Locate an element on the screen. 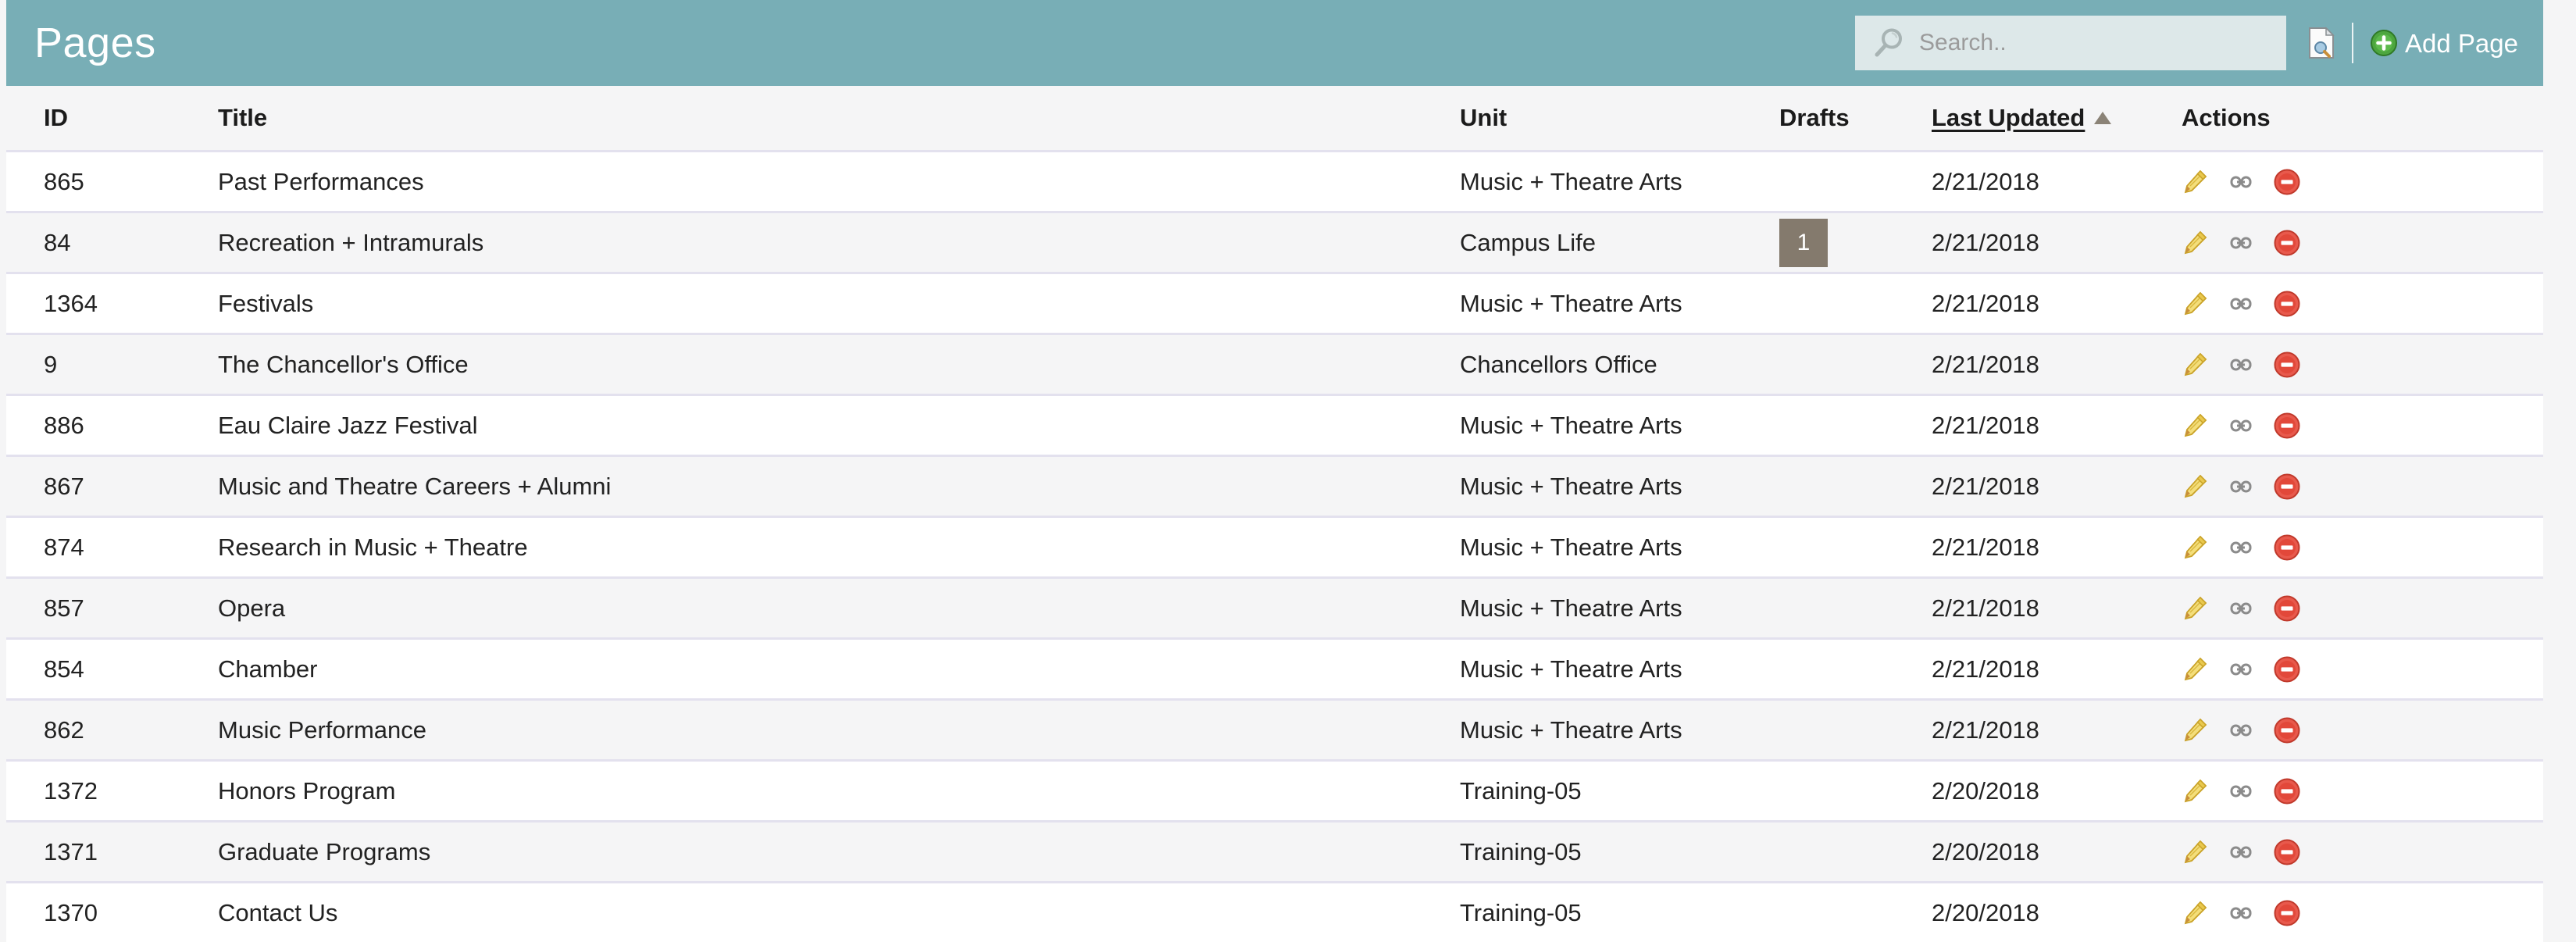  page-header-bar: Pages Search.. is located at coordinates (1274, 43).